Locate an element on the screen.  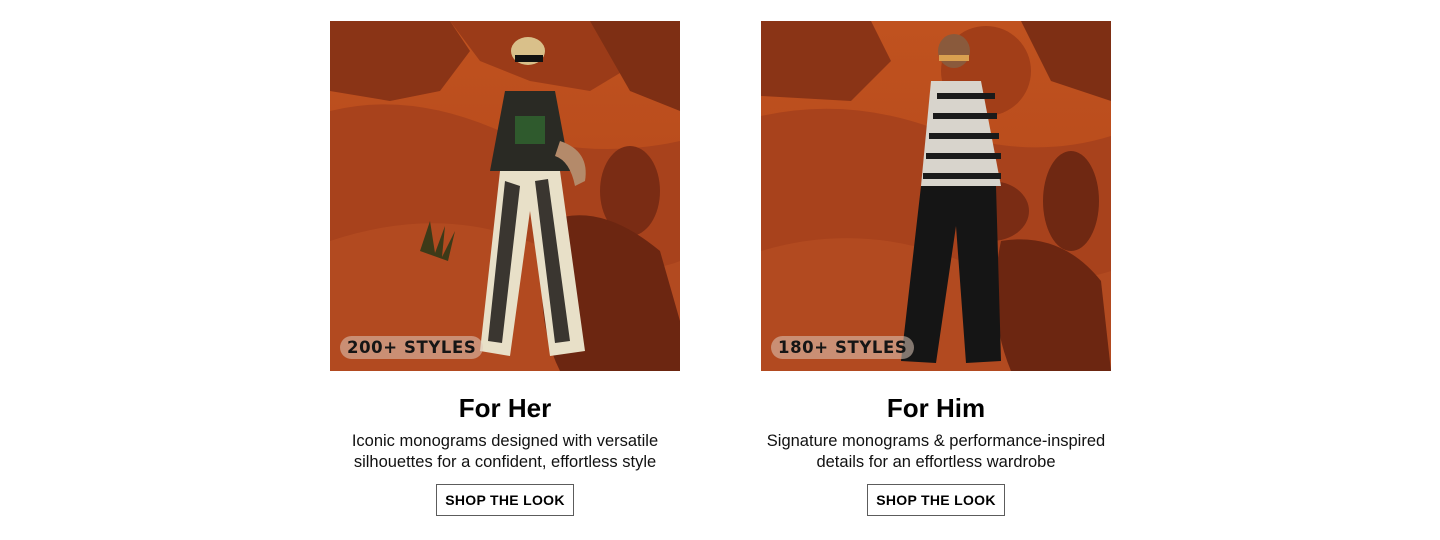
card-title: For Her is located at coordinates (505, 408).